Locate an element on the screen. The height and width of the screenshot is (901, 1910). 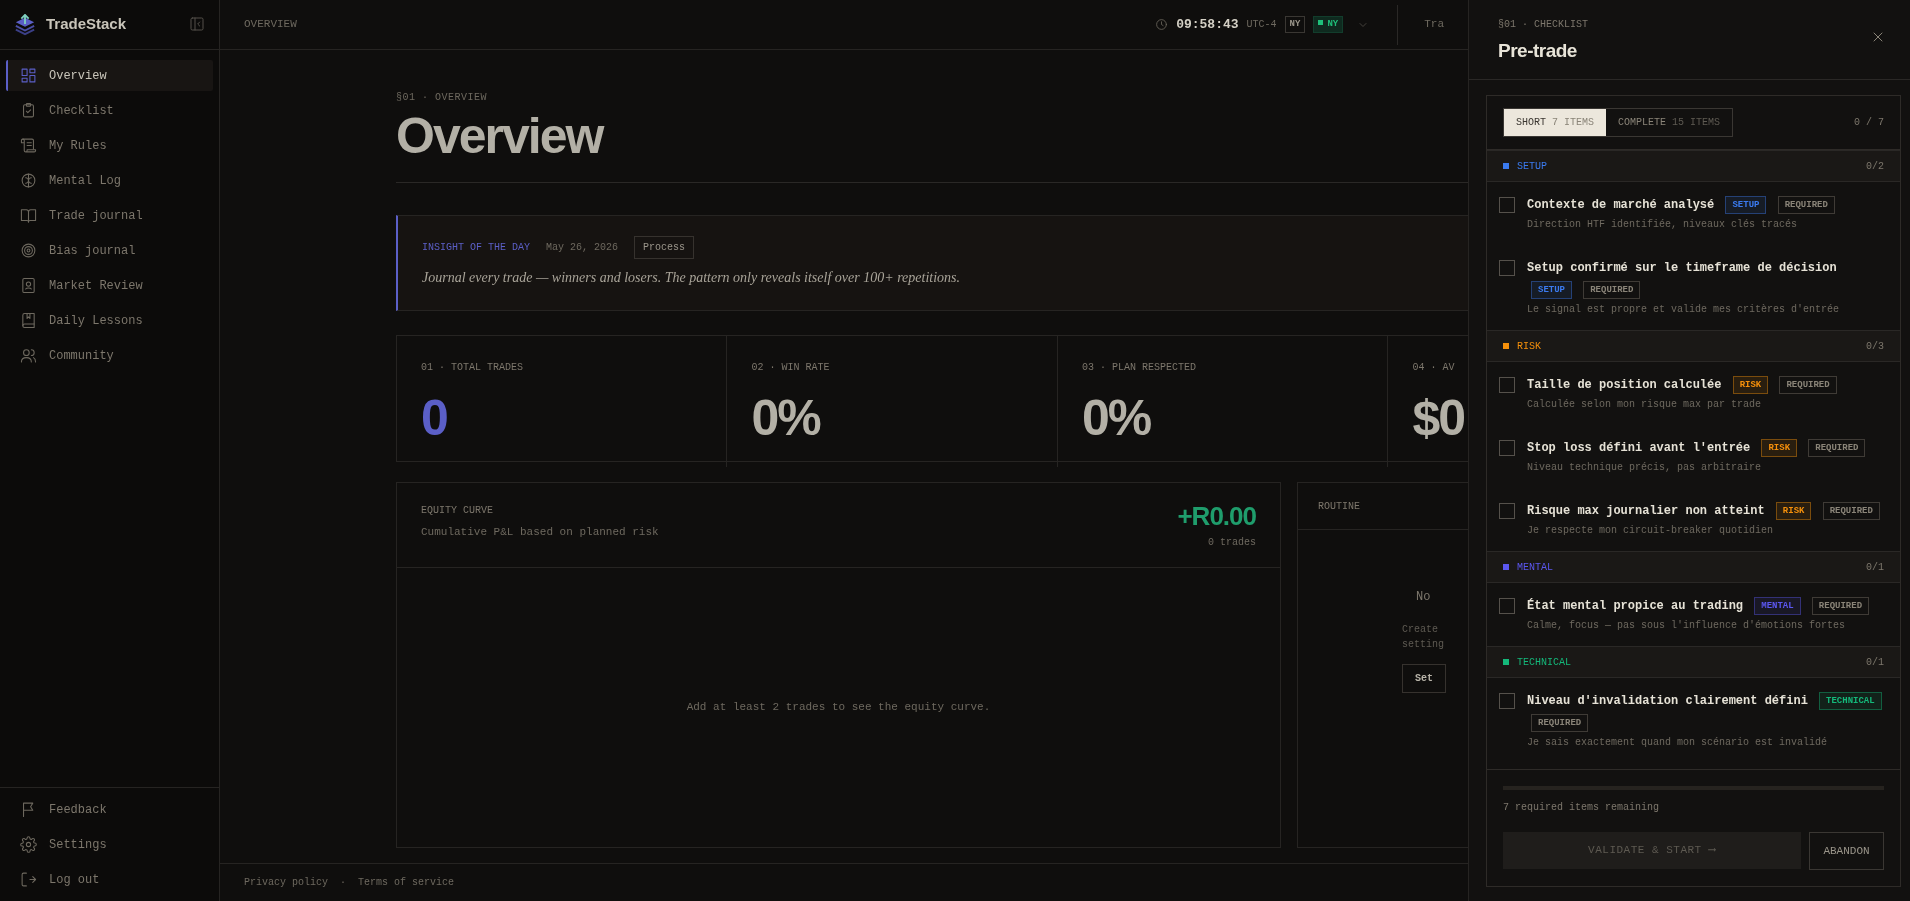
section-title: RISK is located at coordinates (1529, 346).